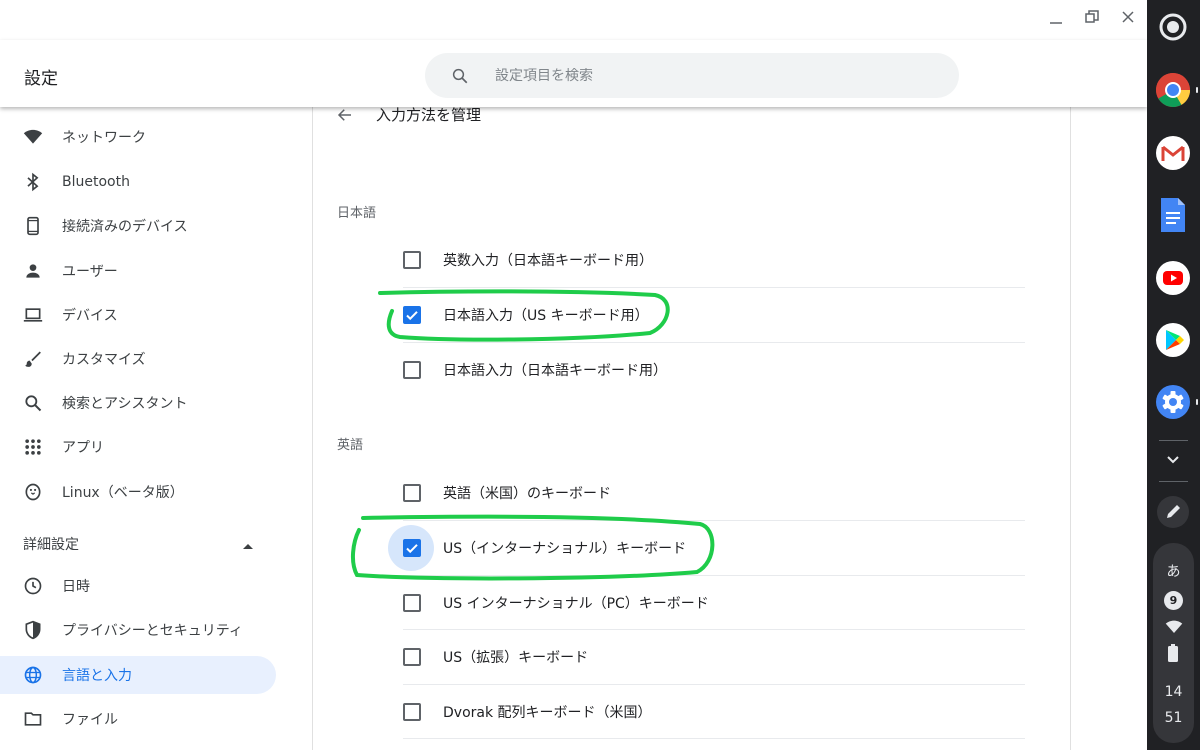 The image size is (1200, 750). I want to click on chevron-down-icon, so click(1173, 460).